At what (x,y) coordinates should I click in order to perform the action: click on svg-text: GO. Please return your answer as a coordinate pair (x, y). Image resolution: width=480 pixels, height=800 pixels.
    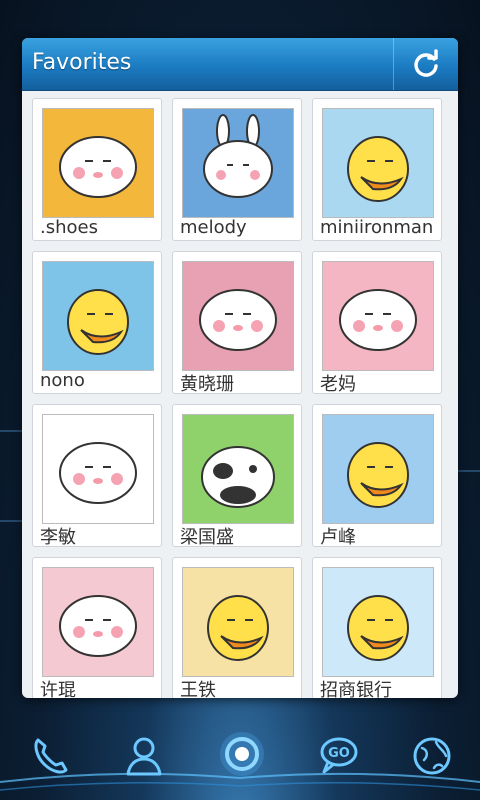
    Looking at the image, I should click on (339, 753).